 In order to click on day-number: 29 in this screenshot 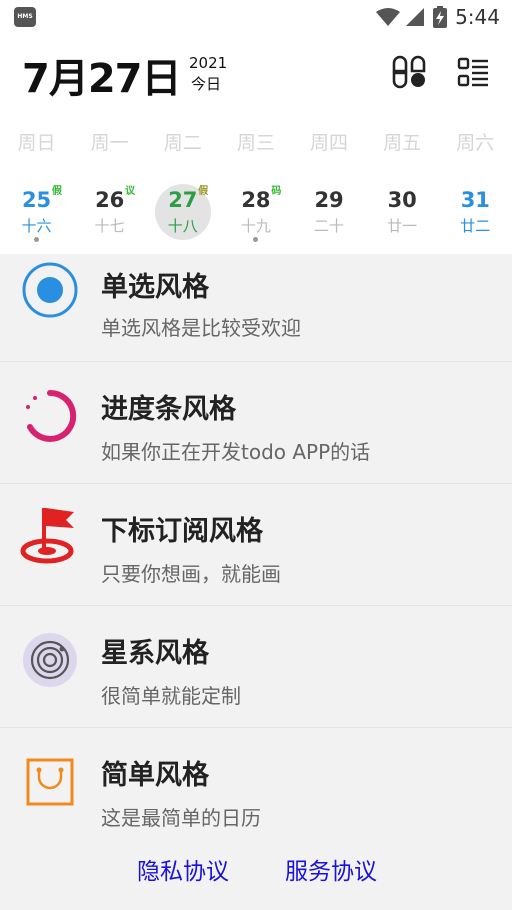, I will do `click(329, 200)`.